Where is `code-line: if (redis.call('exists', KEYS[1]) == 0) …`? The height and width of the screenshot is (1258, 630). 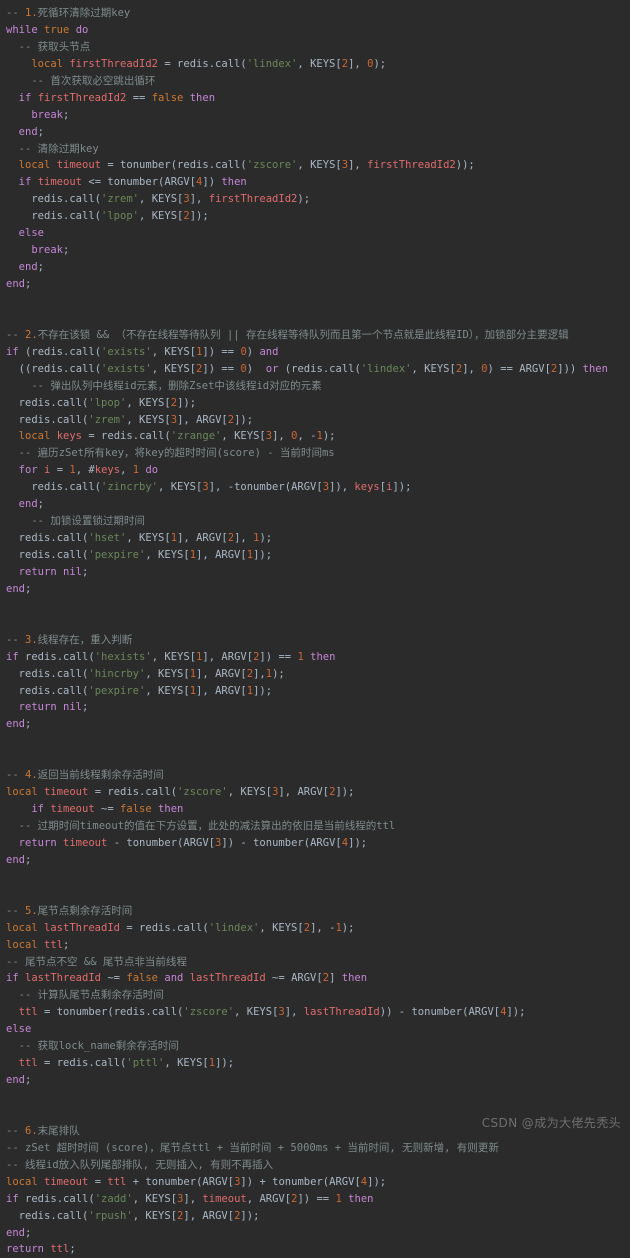 code-line: if (redis.call('exists', KEYS[1]) == 0) … is located at coordinates (142, 351).